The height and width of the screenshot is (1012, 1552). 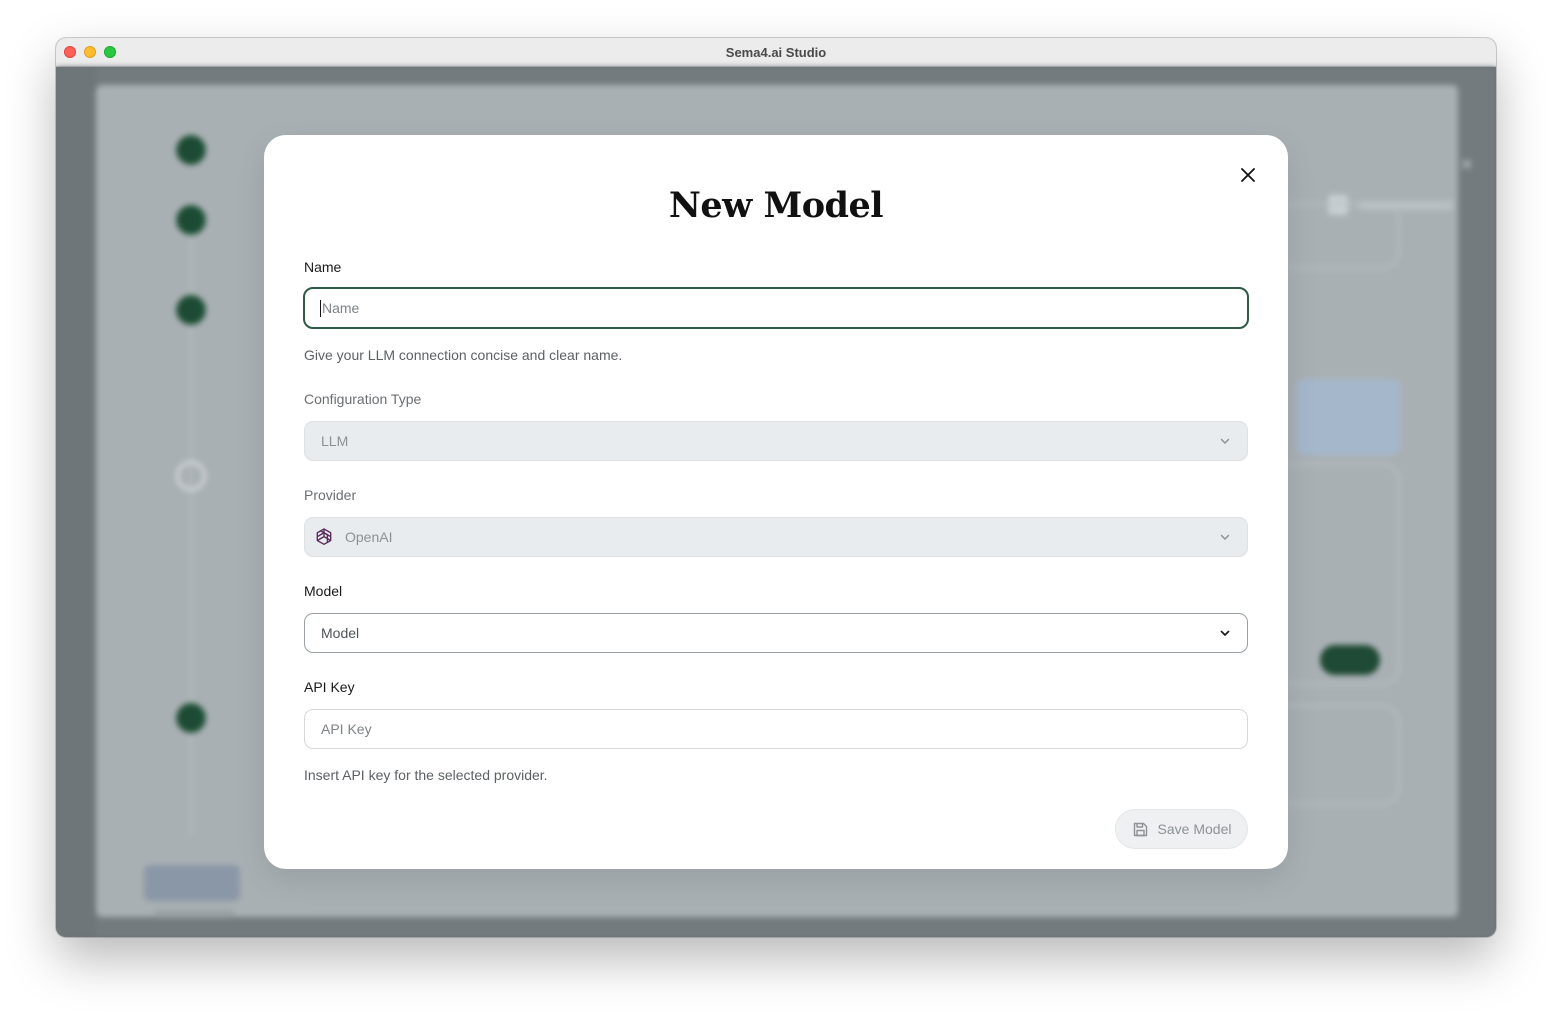 I want to click on configuration-type-label: Configuration Type, so click(x=363, y=399).